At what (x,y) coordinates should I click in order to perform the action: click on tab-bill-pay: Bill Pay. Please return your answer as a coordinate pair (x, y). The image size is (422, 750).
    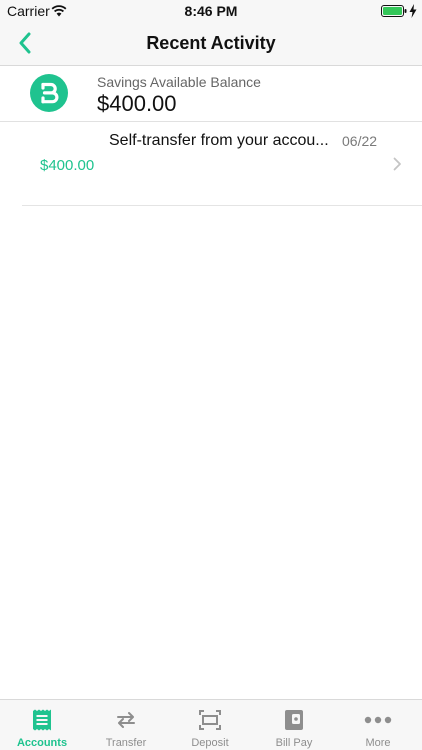
    Looking at the image, I should click on (294, 725).